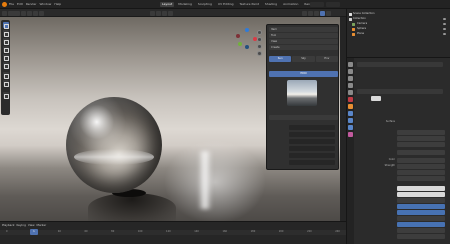  Describe the element at coordinates (303, 59) in the screenshot. I see `tab-sky: Sky` at that location.